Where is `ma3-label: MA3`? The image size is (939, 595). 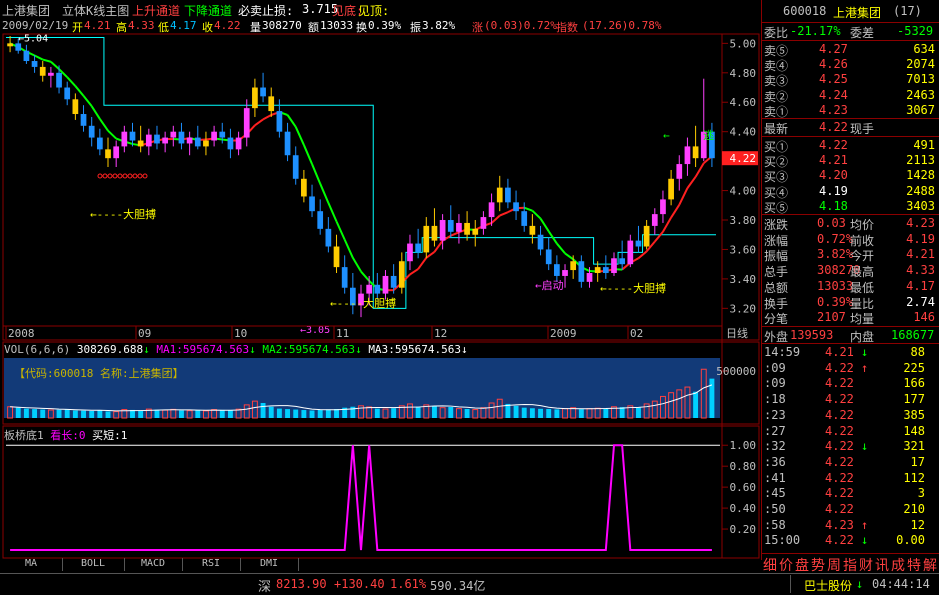 ma3-label: MA3 is located at coordinates (378, 349).